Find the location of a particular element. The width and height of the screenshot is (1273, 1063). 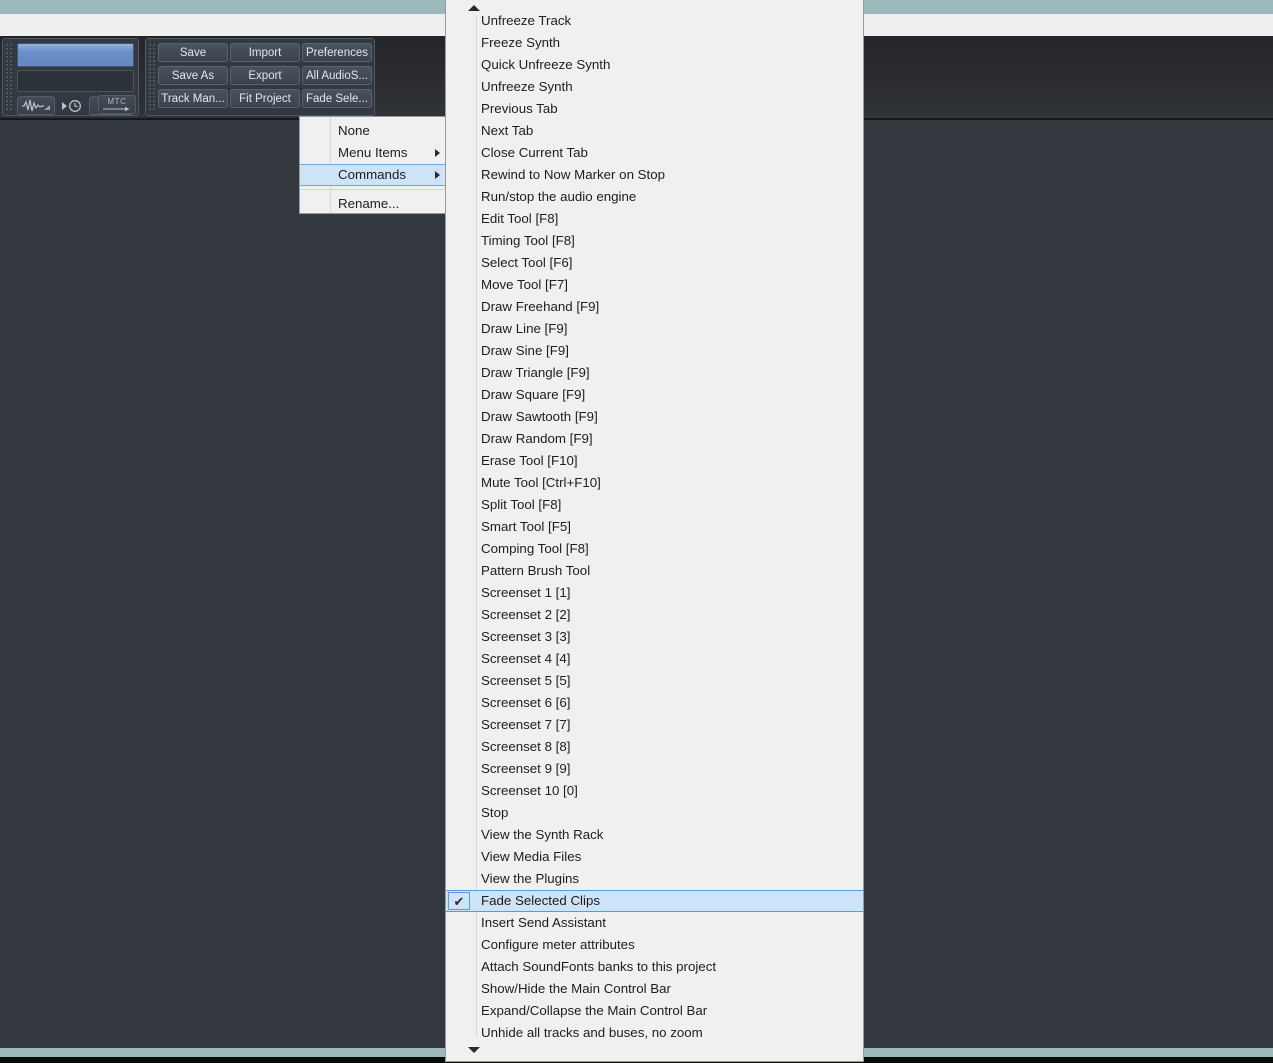

context-menu-item-label: None is located at coordinates (354, 130).